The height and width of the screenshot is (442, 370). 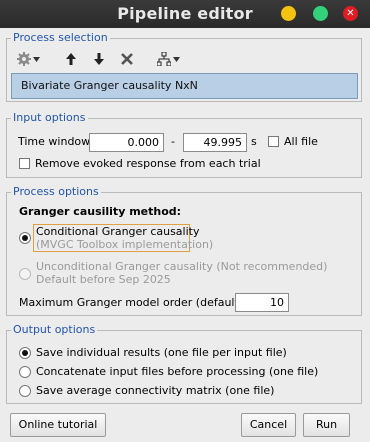 I want to click on unconditional-granger-sublabel: Default before Sep 2025, so click(x=103, y=279).